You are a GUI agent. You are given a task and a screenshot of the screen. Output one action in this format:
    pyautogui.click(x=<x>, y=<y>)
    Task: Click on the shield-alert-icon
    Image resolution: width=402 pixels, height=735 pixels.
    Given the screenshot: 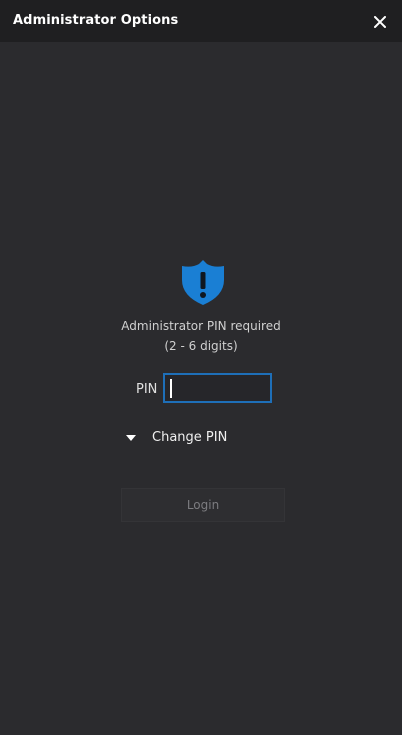 What is the action you would take?
    pyautogui.click(x=203, y=282)
    